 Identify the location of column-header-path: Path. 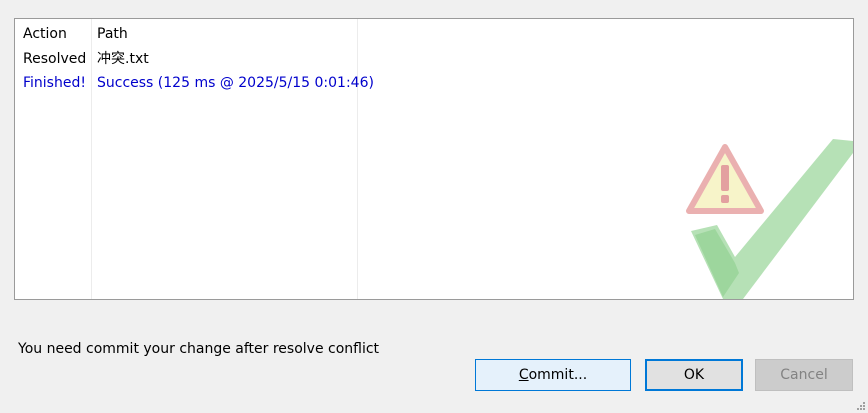
(112, 34).